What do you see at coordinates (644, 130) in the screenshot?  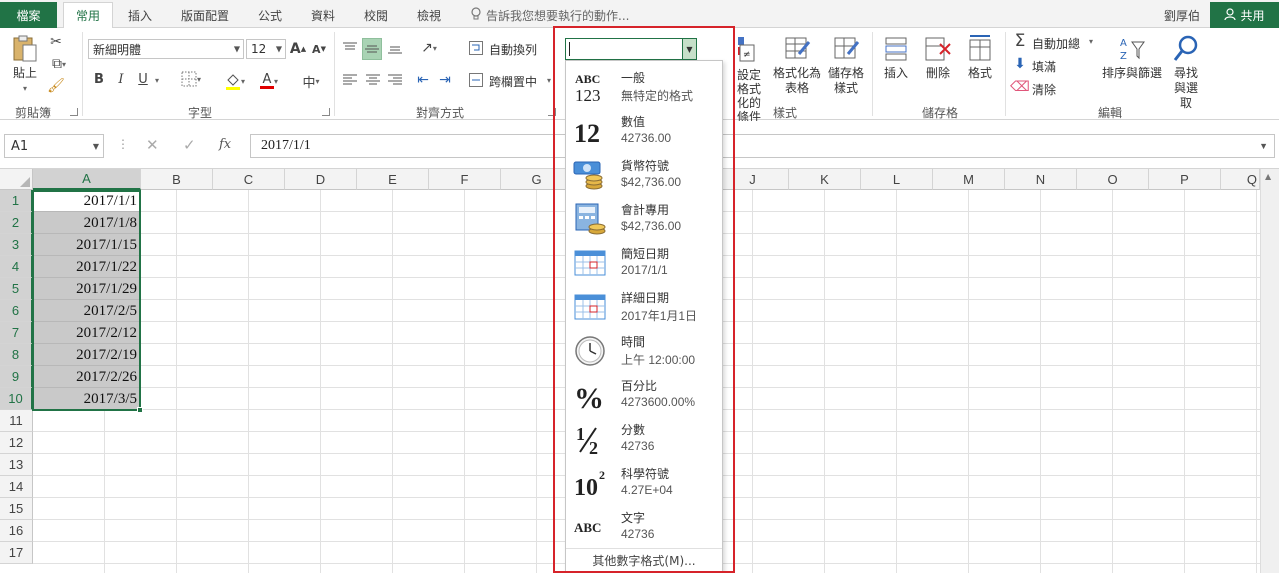 I see `format-option-number: 12 數值 42736.00` at bounding box center [644, 130].